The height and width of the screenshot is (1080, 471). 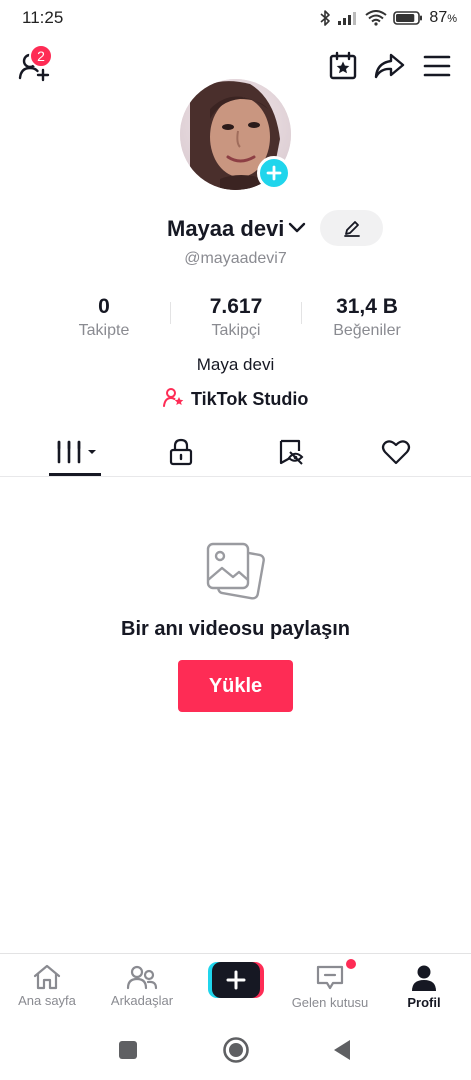 I want to click on edit-profile-button, so click(x=351, y=228).